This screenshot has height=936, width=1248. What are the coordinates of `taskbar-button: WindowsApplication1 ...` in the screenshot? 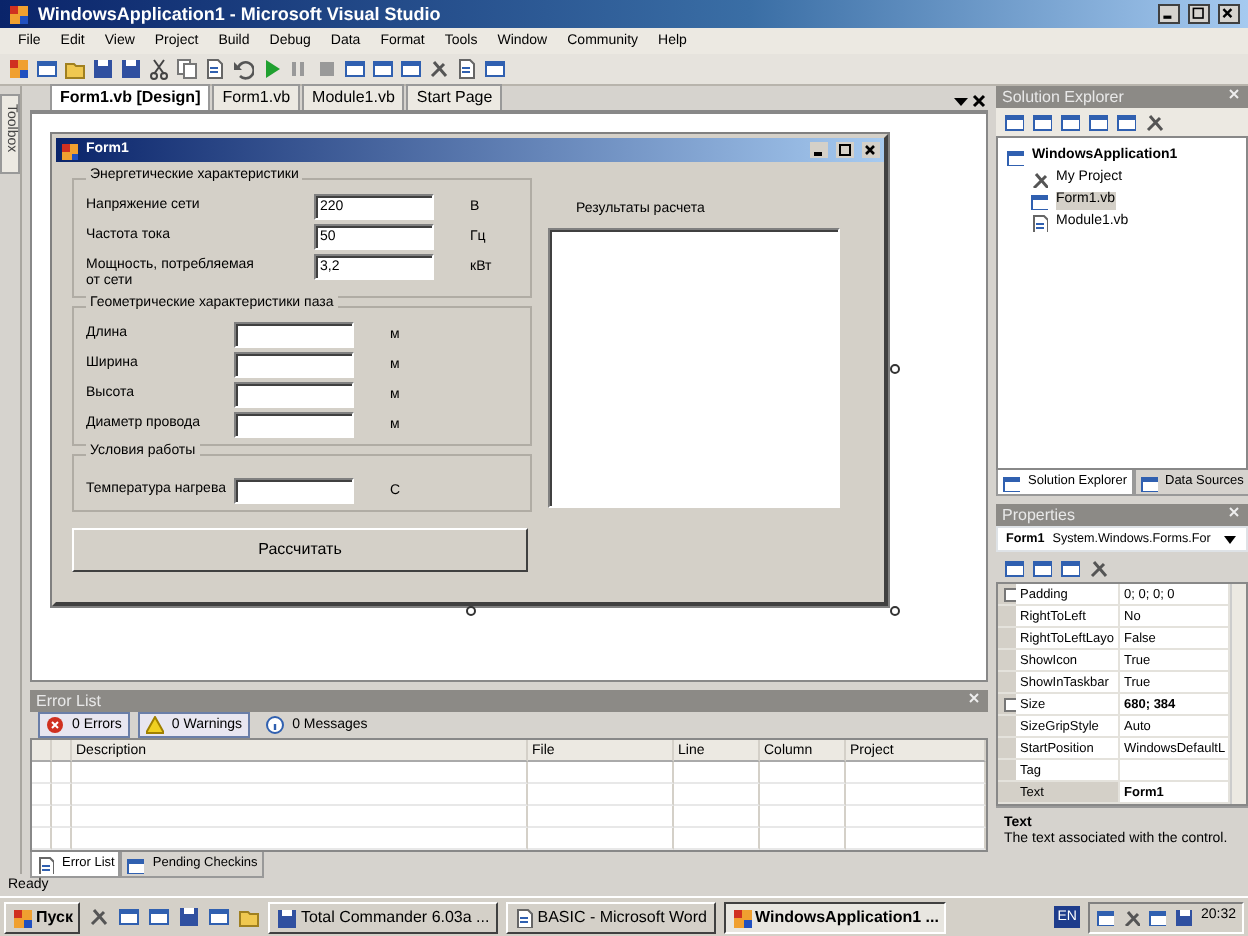 It's located at (835, 917).